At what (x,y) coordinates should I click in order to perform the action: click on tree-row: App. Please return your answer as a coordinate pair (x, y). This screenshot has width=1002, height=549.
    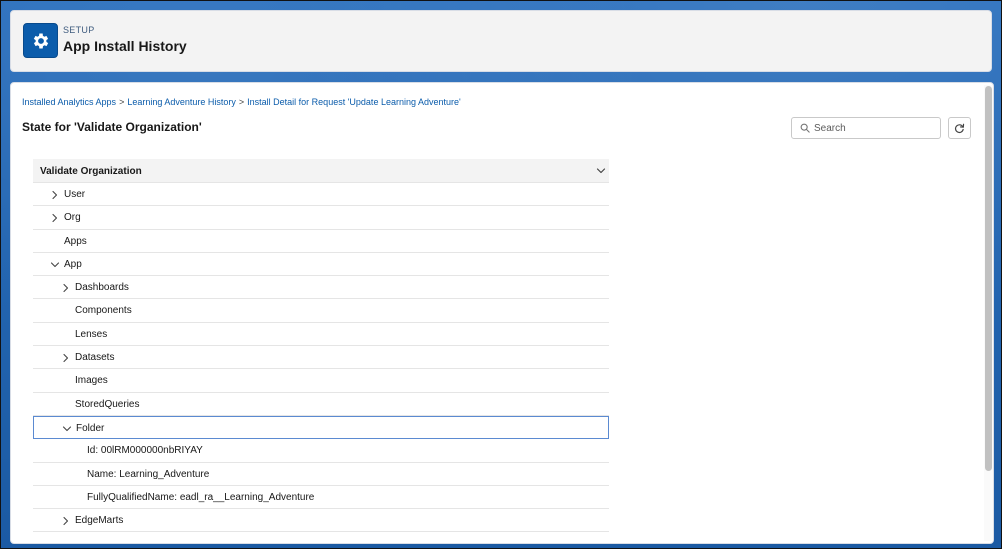
    Looking at the image, I should click on (321, 265).